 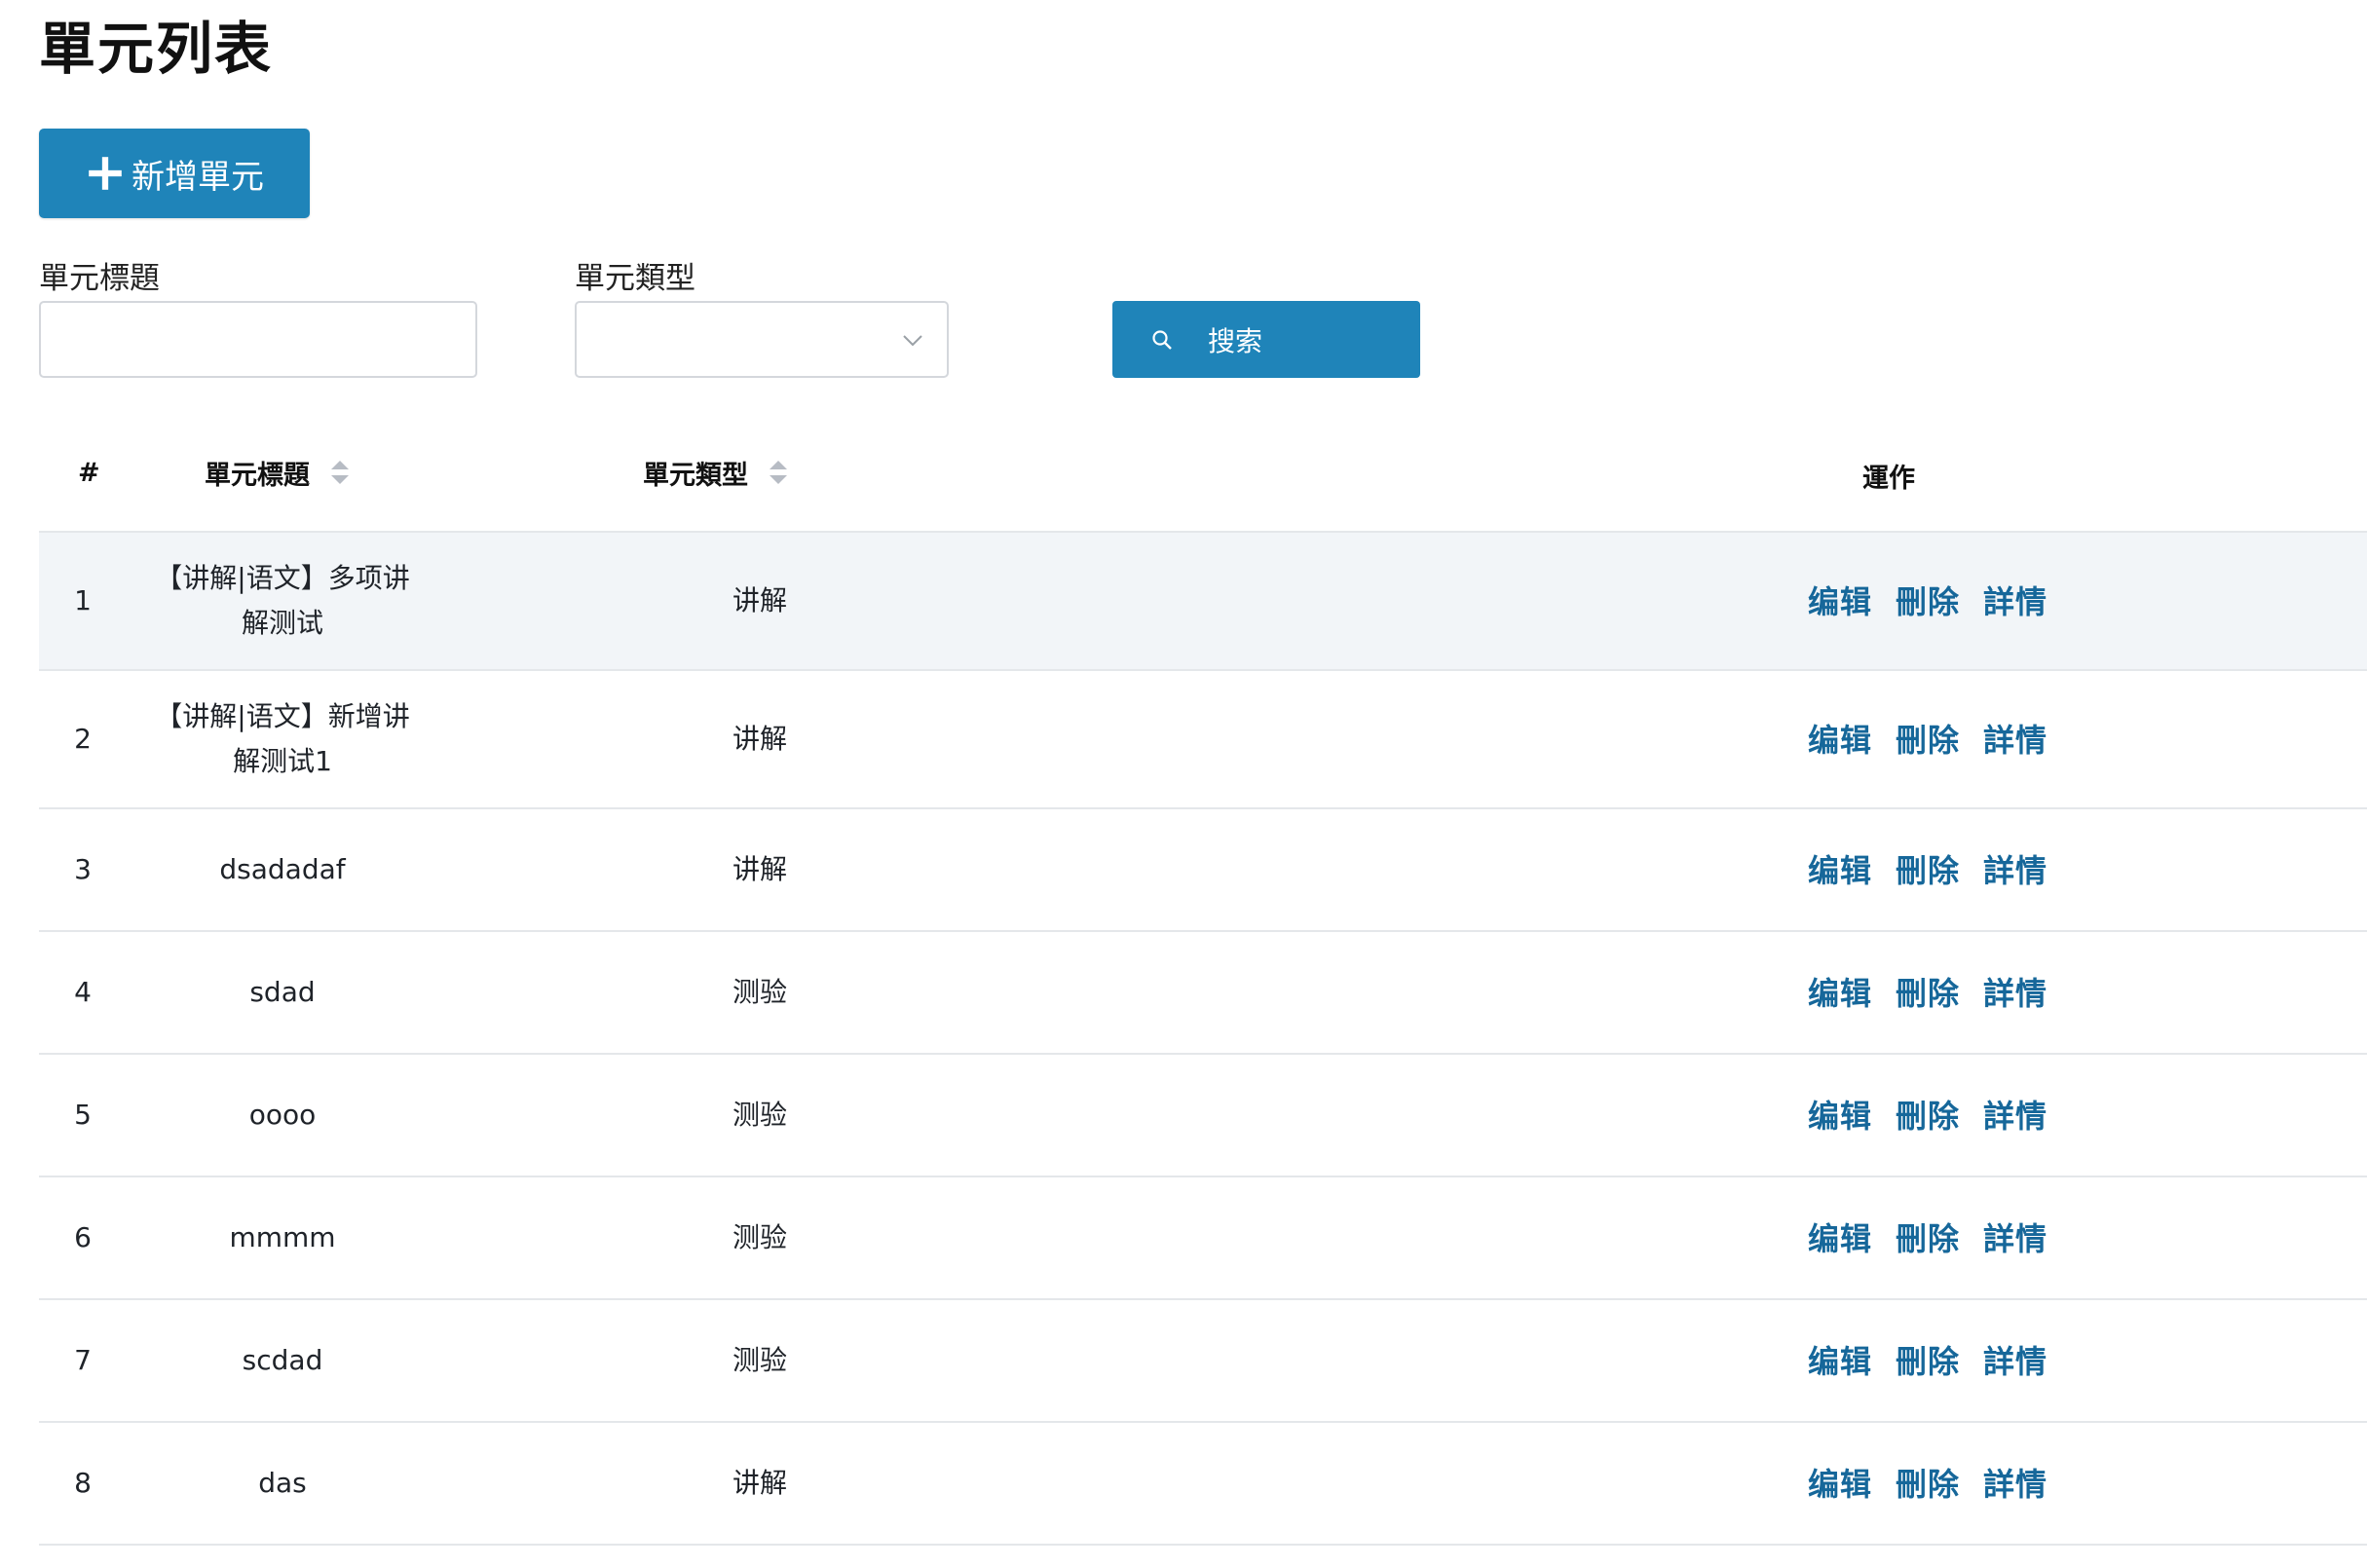 I want to click on row-index: 3, so click(x=83, y=869).